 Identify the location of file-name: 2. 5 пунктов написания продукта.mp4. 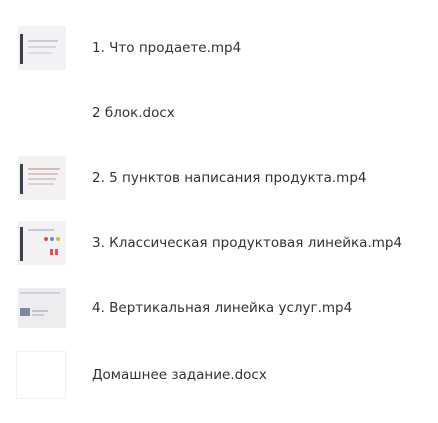
(229, 178).